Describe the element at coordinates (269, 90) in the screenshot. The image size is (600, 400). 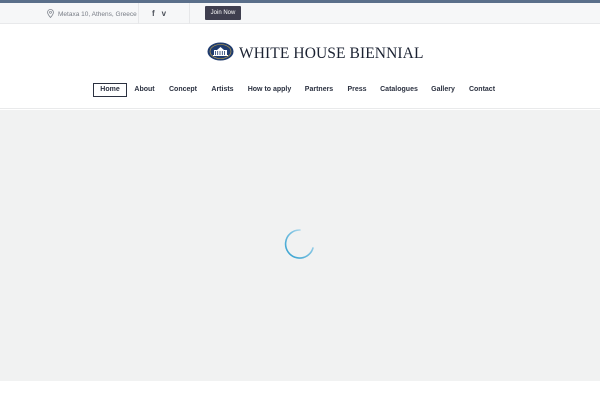
I see `nav-item-how-to-apply: How to apply` at that location.